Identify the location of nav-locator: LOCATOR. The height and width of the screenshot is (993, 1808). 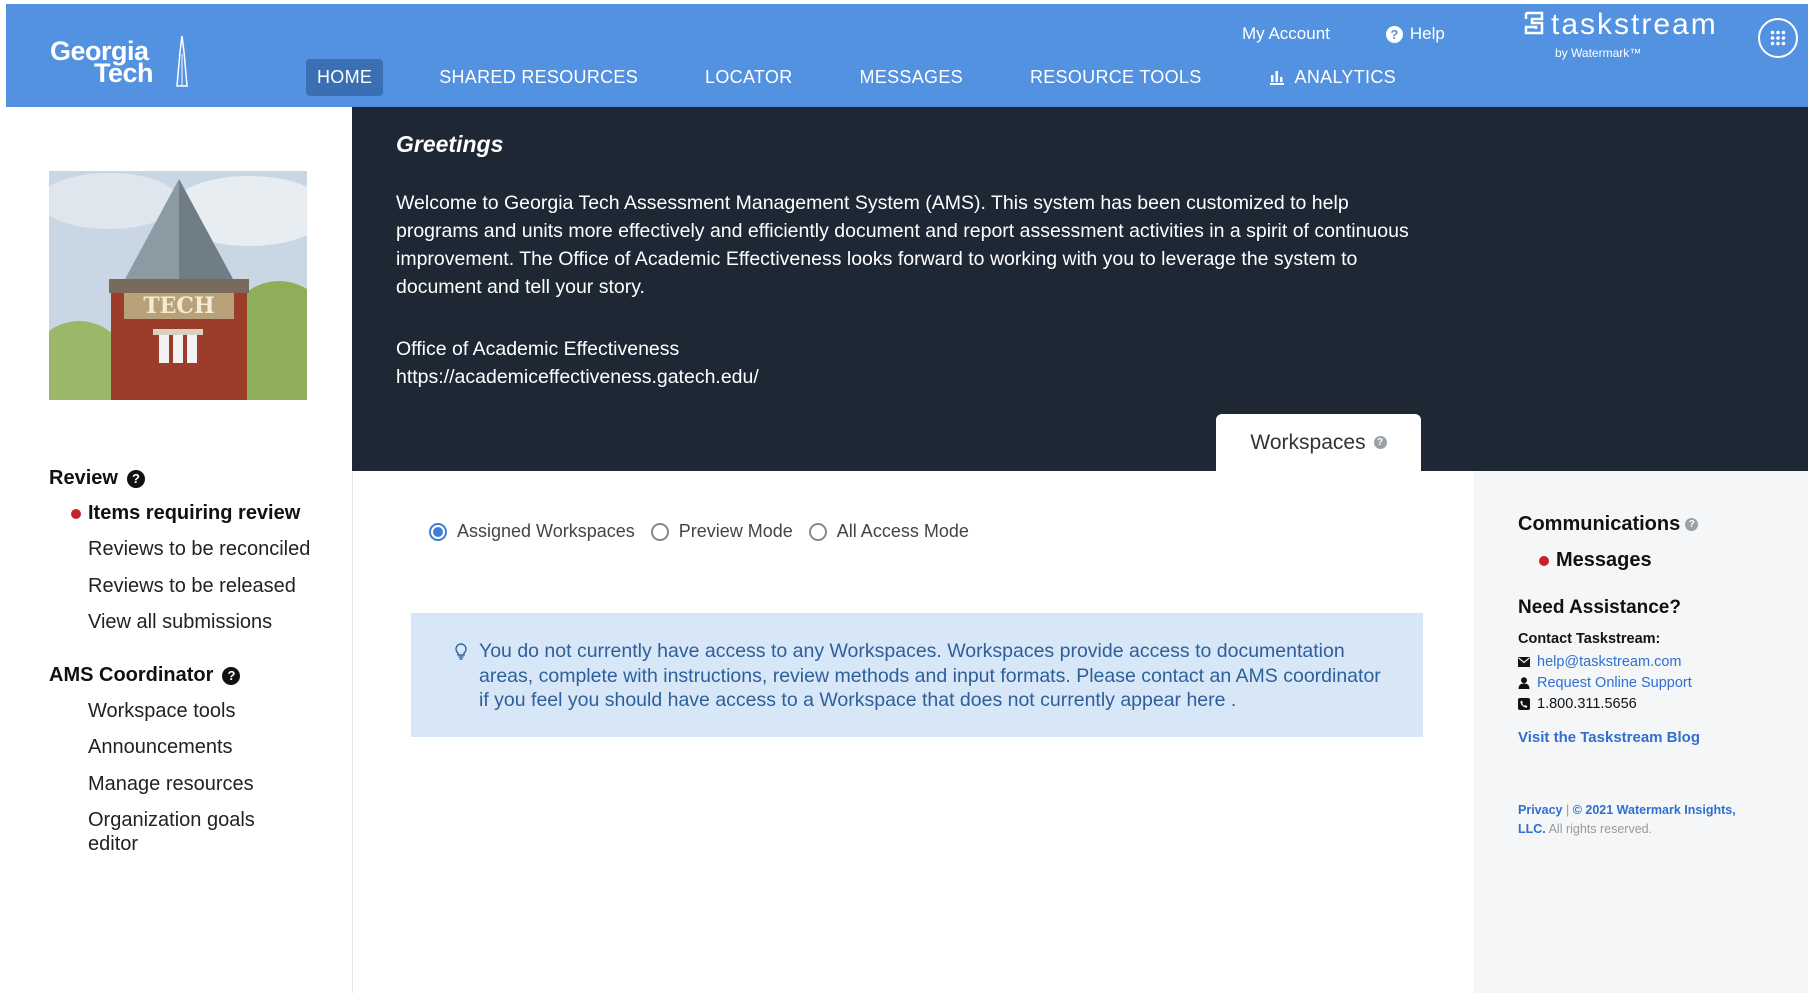
(748, 77).